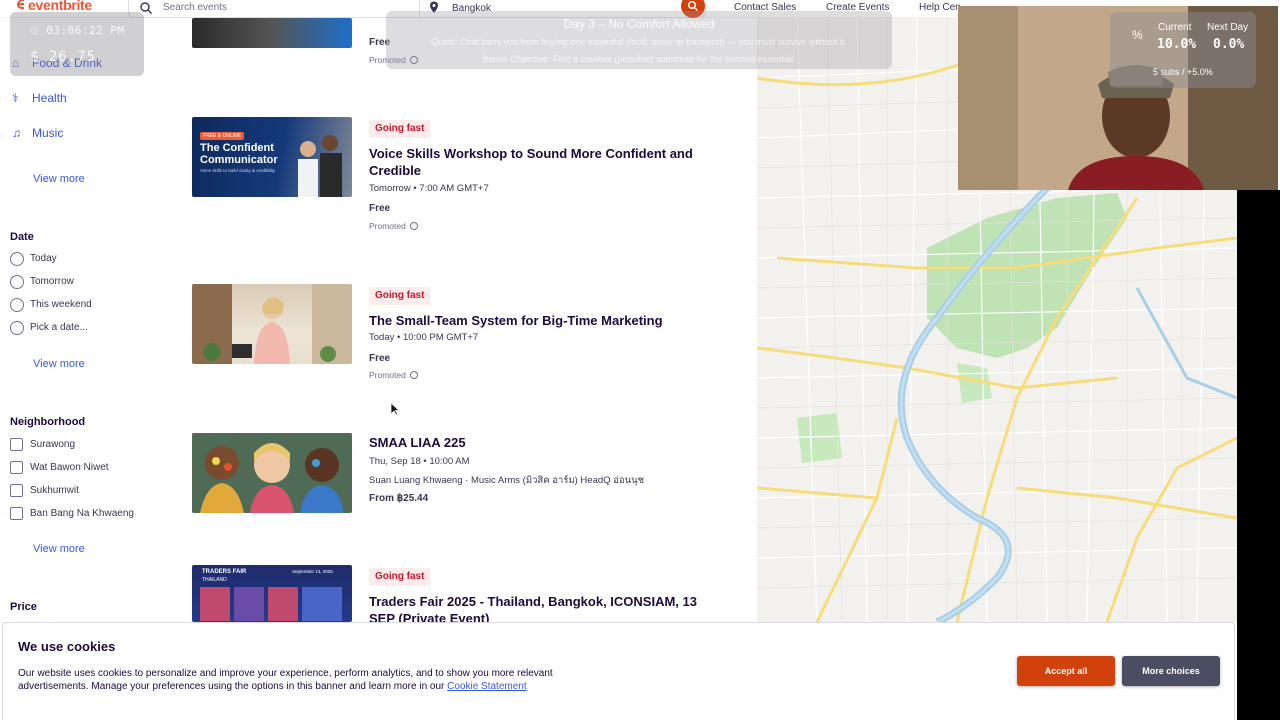 This screenshot has height=720, width=1280. What do you see at coordinates (61, 304) in the screenshot?
I see `radio-label: This weekend` at bounding box center [61, 304].